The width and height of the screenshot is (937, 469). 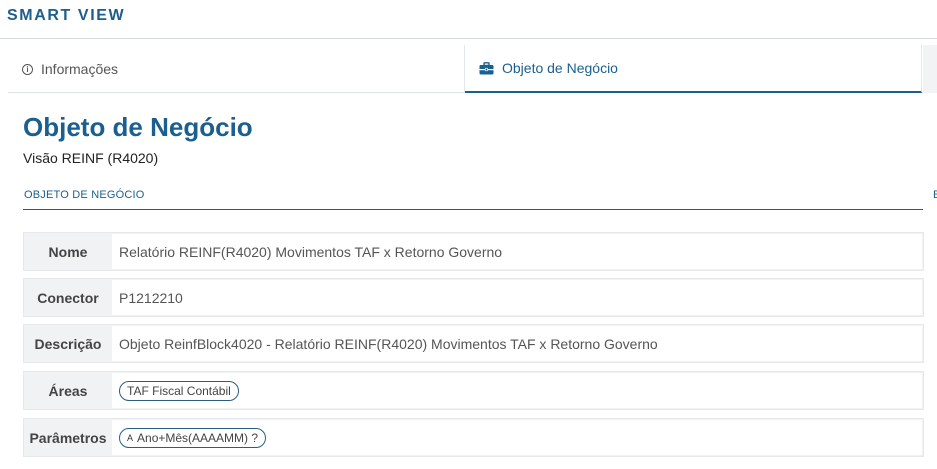 I want to click on parameter-chip-label: Ano+Mês(AAAAMM) ?, so click(x=198, y=437).